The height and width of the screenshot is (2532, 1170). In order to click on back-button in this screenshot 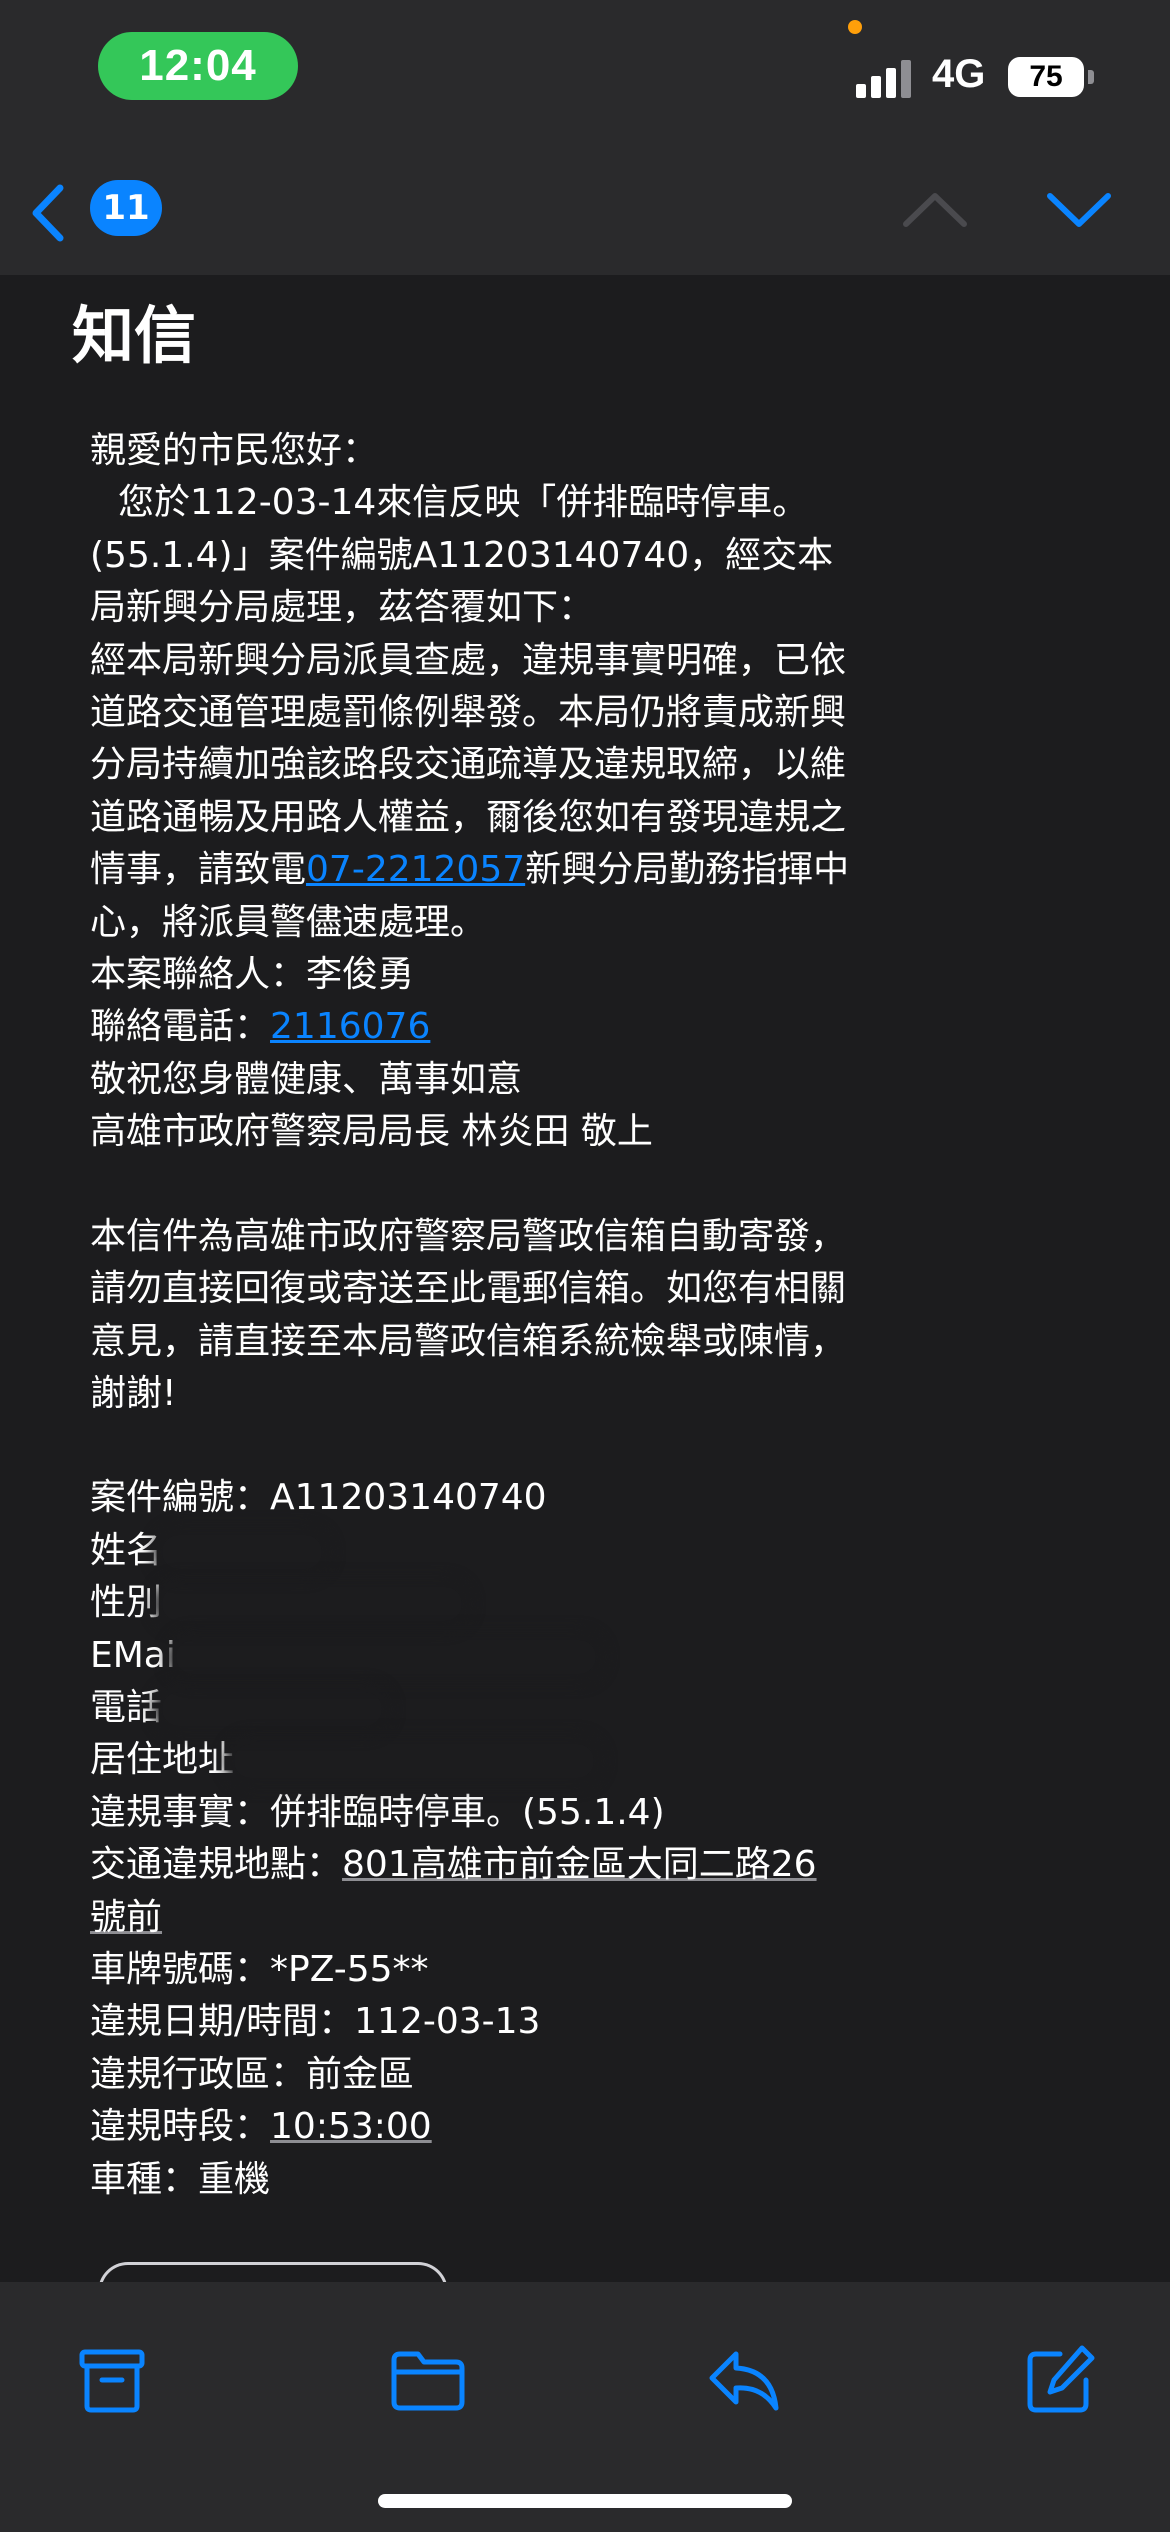, I will do `click(52, 213)`.